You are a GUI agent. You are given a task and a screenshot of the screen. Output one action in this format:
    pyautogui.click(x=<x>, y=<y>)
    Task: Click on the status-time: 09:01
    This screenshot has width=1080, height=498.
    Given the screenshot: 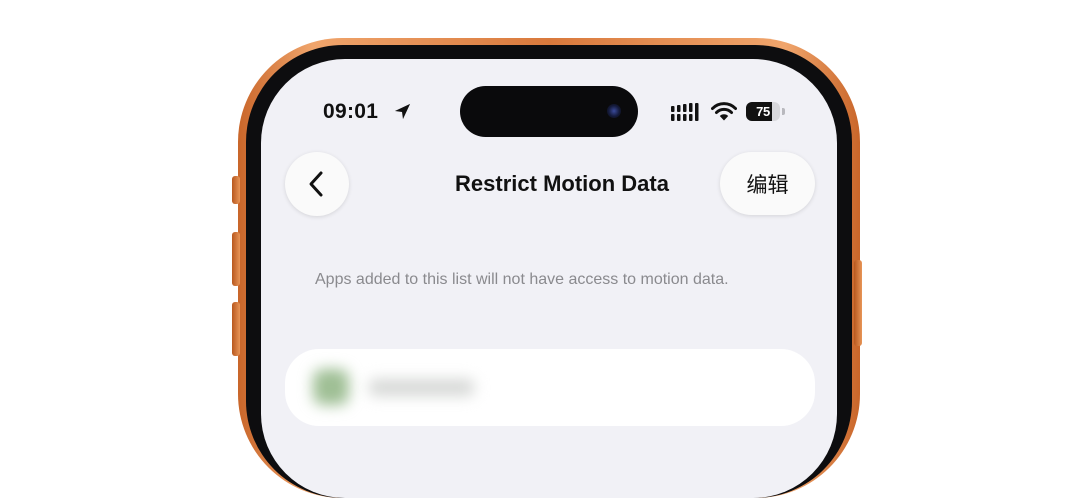 What is the action you would take?
    pyautogui.click(x=351, y=111)
    